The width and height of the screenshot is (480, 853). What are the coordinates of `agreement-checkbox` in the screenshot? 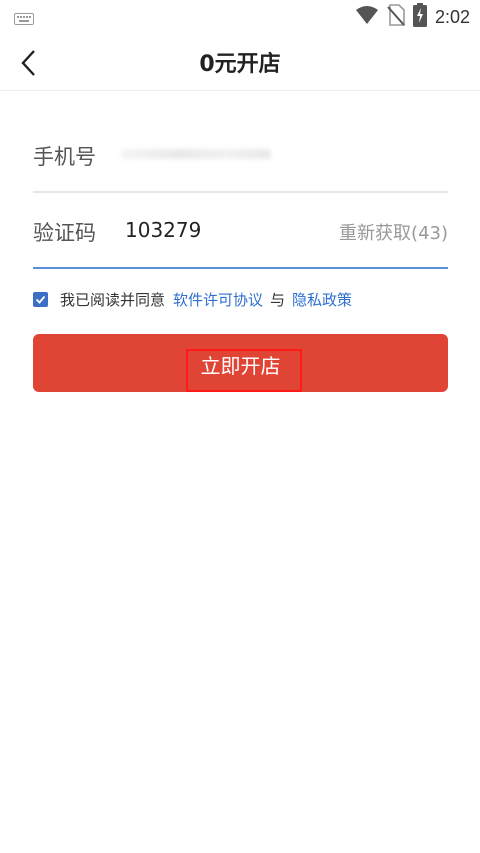 It's located at (40, 299).